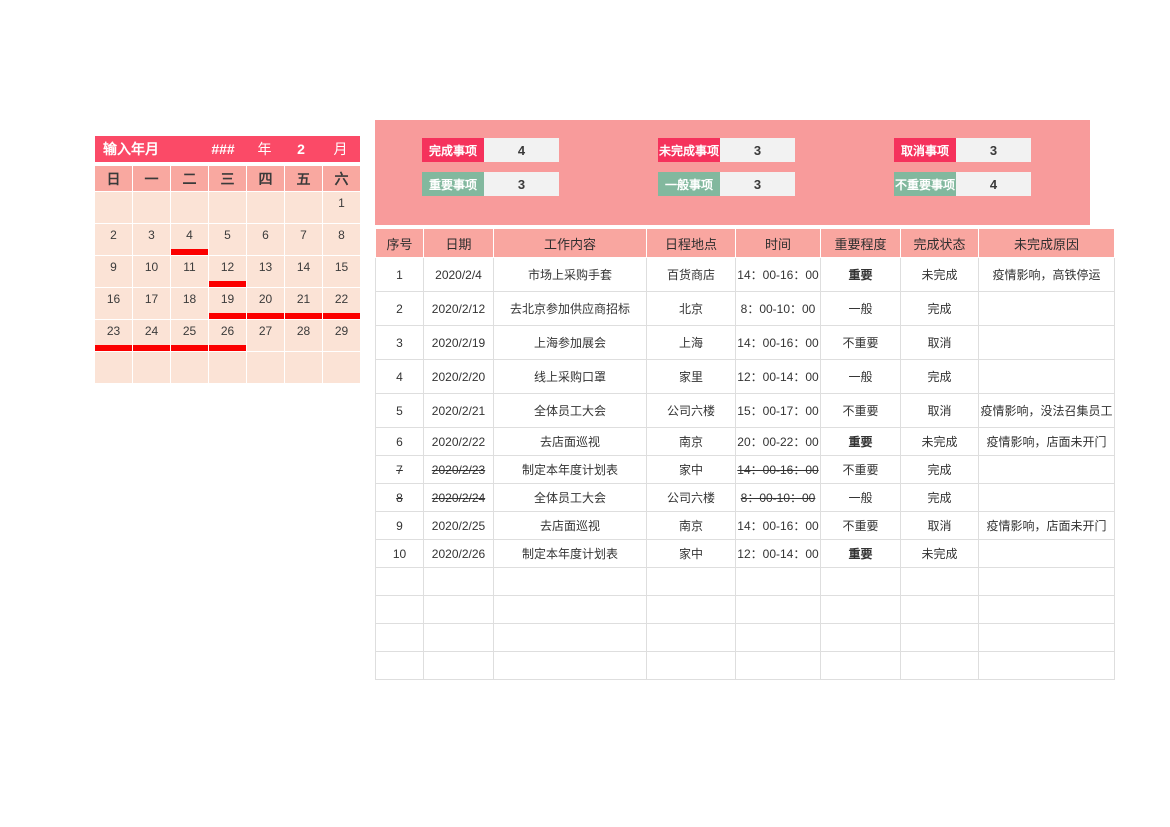 This screenshot has height=827, width=1170. I want to click on table-row: 2 2020/2/12 去北京参加供应商招标 北京 8：00-10：00 一般 完成, so click(745, 308).